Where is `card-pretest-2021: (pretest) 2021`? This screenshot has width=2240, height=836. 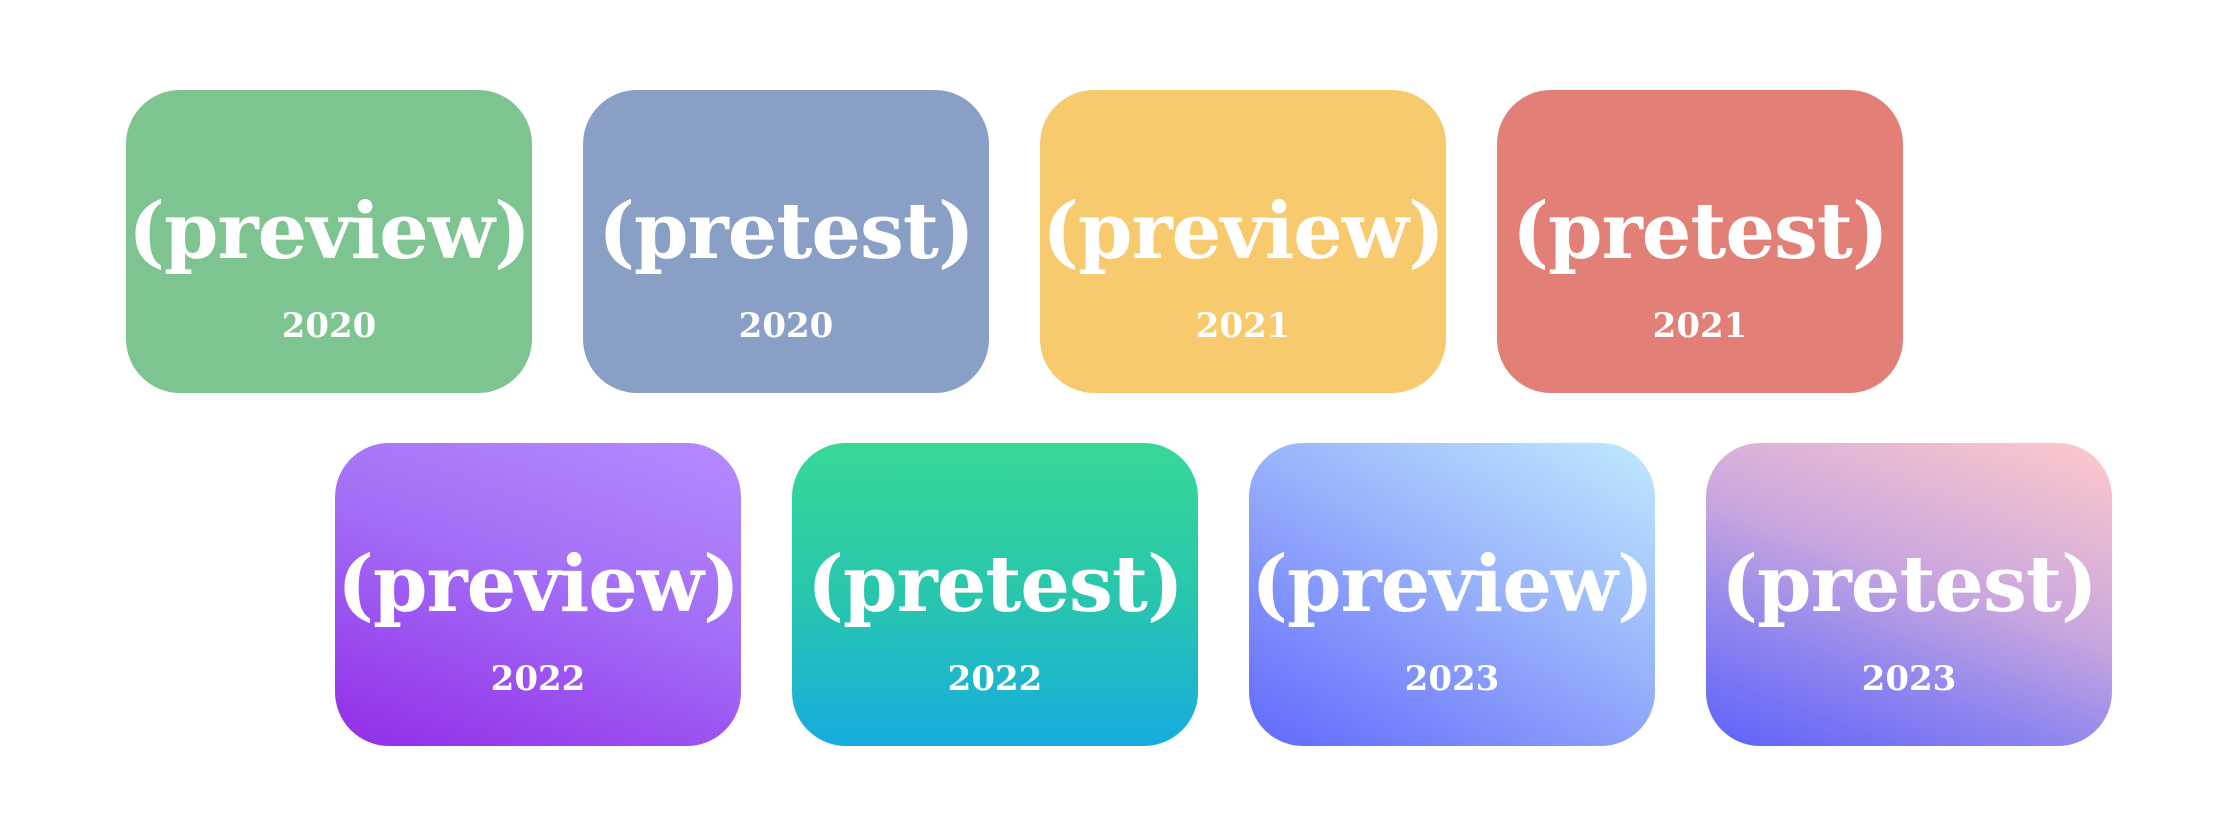 card-pretest-2021: (pretest) 2021 is located at coordinates (1700, 241).